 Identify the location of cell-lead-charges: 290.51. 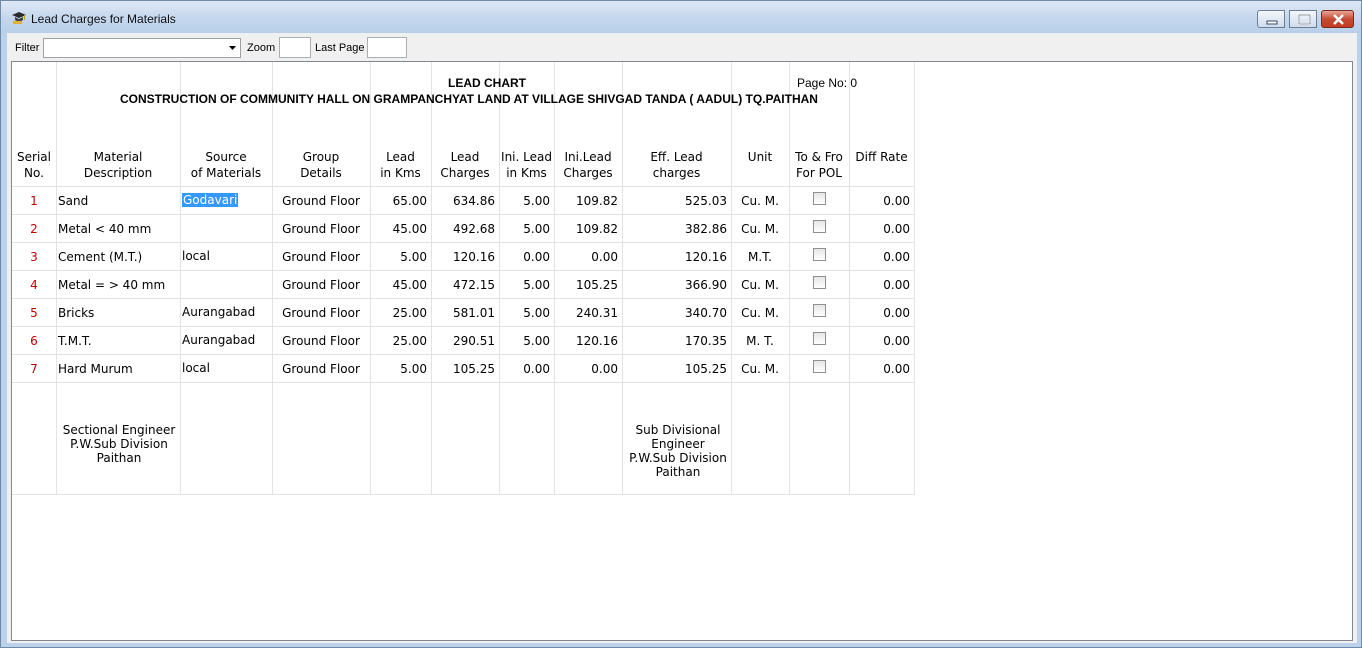
(474, 341).